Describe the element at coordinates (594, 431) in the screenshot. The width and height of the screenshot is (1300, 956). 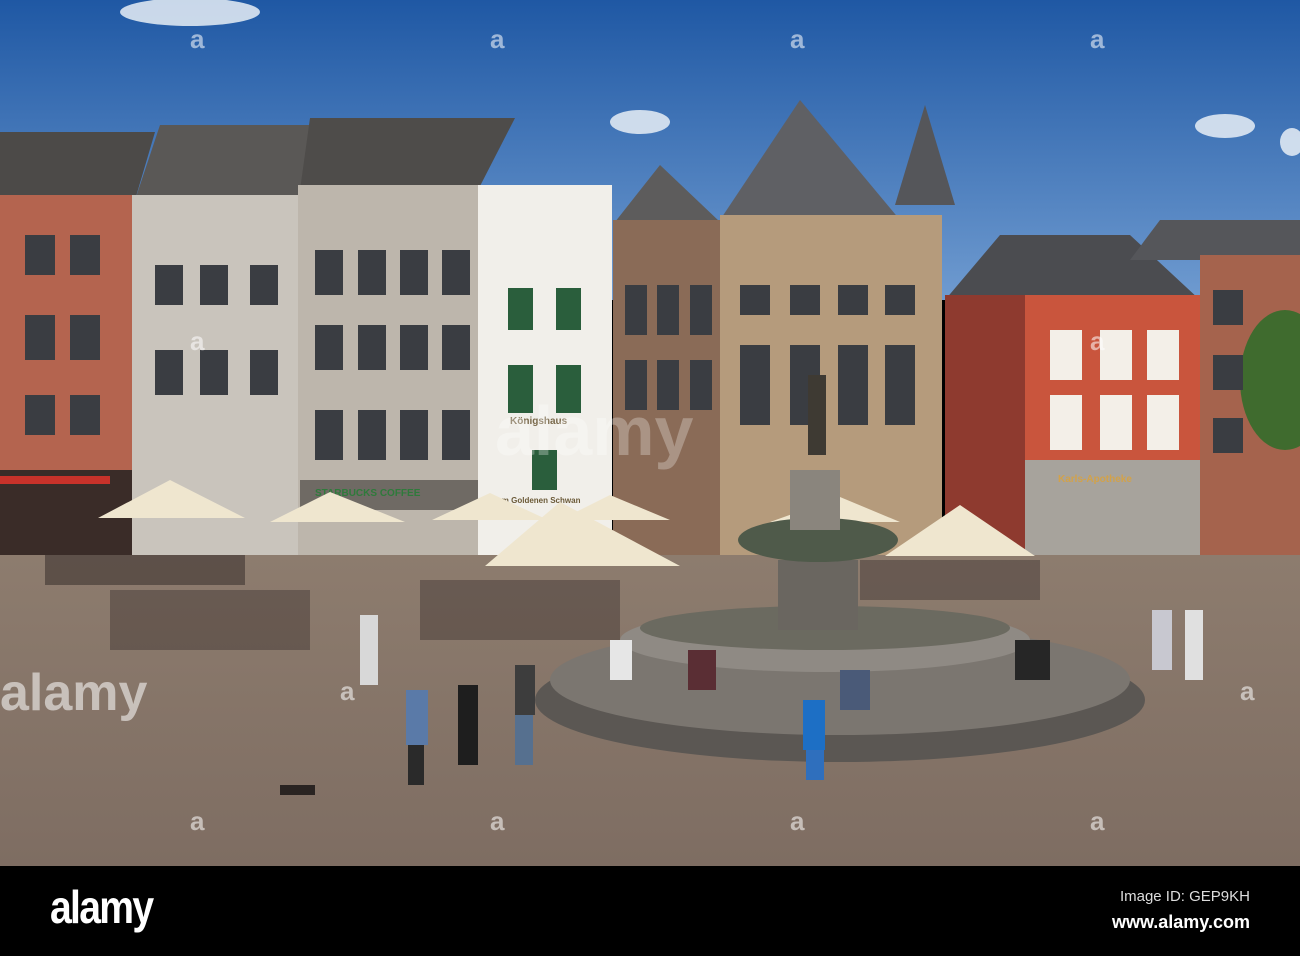
I see `watermark-center: alamy` at that location.